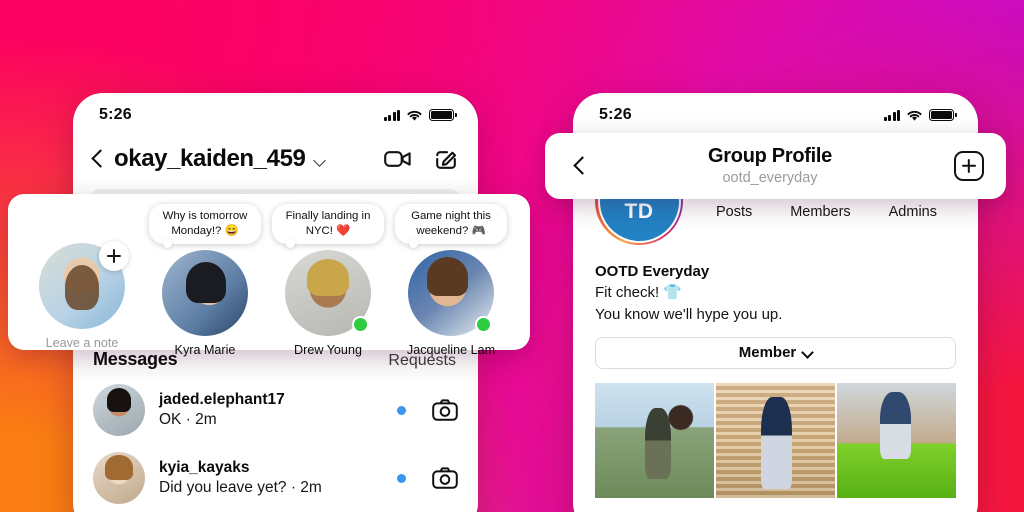 The height and width of the screenshot is (512, 1024). I want to click on stat-label: Posts, so click(734, 212).